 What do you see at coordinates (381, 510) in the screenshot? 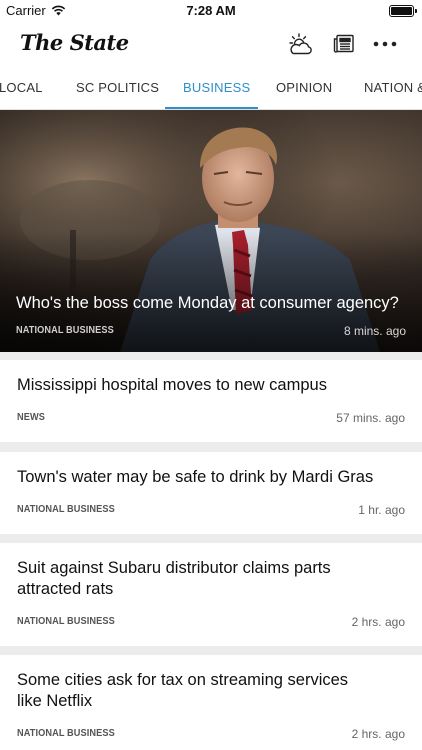
I see `article-timestamp: 1 hr. ago` at bounding box center [381, 510].